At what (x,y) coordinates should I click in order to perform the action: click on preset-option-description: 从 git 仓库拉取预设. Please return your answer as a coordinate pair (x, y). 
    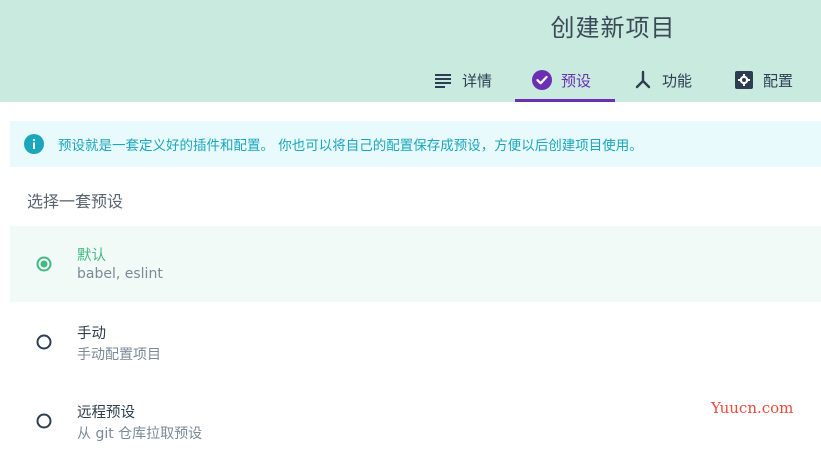
    Looking at the image, I should click on (140, 434).